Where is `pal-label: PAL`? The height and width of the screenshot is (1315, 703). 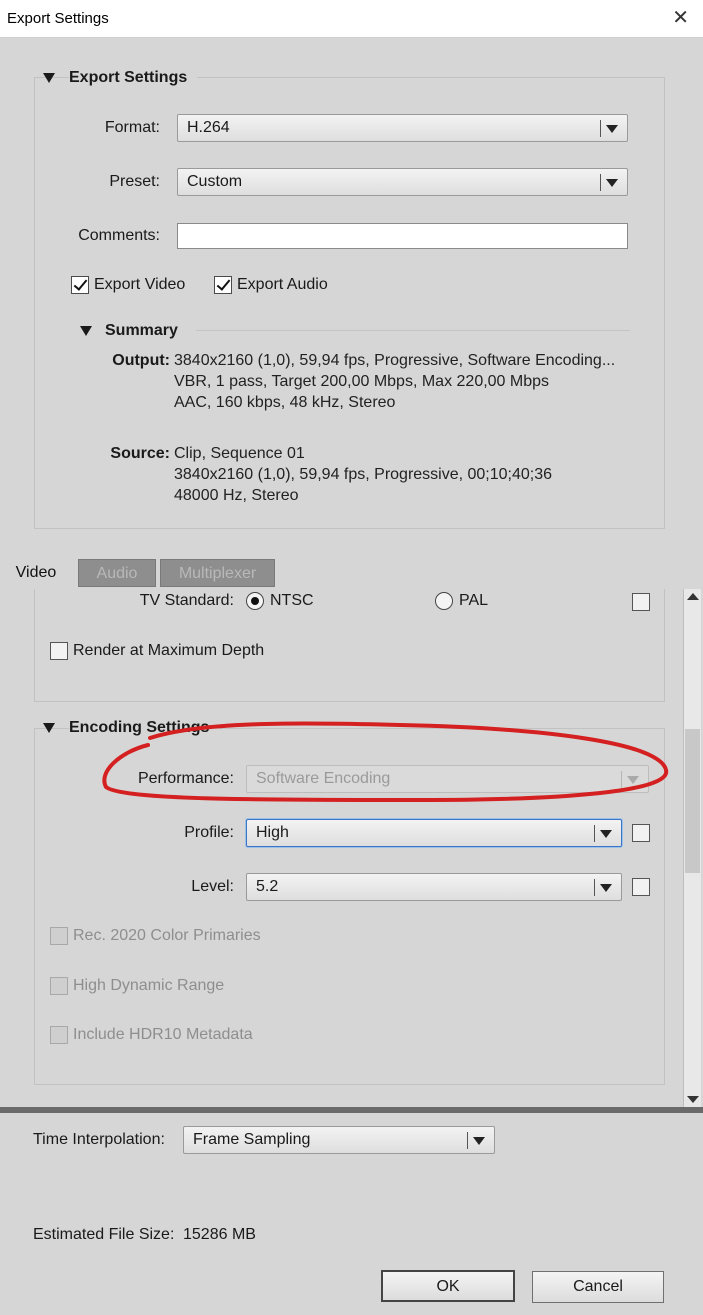
pal-label: PAL is located at coordinates (473, 601).